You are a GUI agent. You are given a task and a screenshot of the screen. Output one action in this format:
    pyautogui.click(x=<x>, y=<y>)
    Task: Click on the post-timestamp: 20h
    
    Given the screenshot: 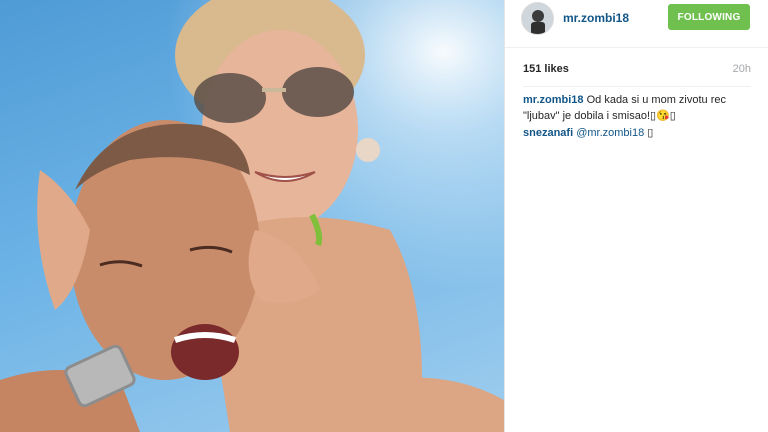 What is the action you would take?
    pyautogui.click(x=742, y=69)
    